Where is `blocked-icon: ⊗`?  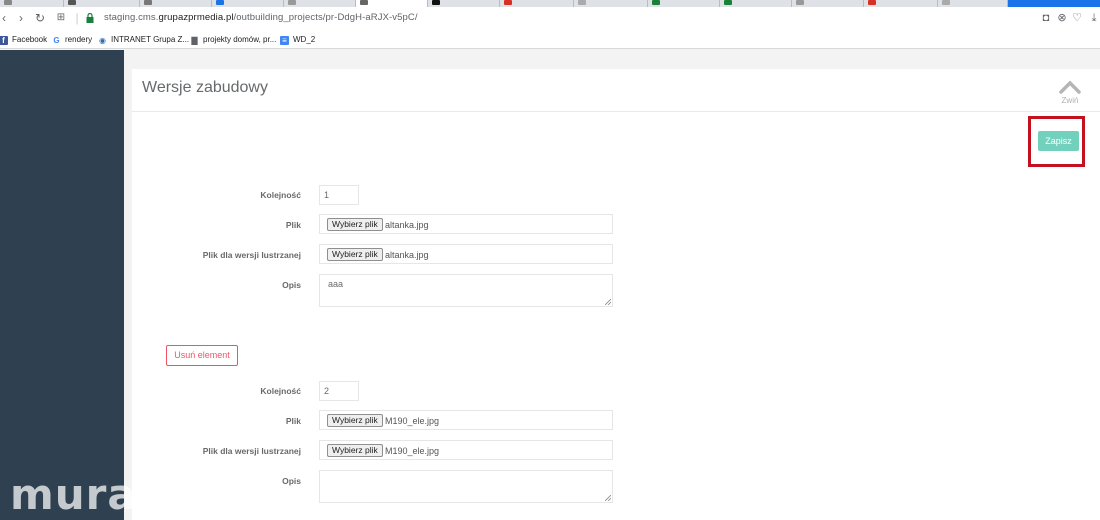 blocked-icon: ⊗ is located at coordinates (1062, 18).